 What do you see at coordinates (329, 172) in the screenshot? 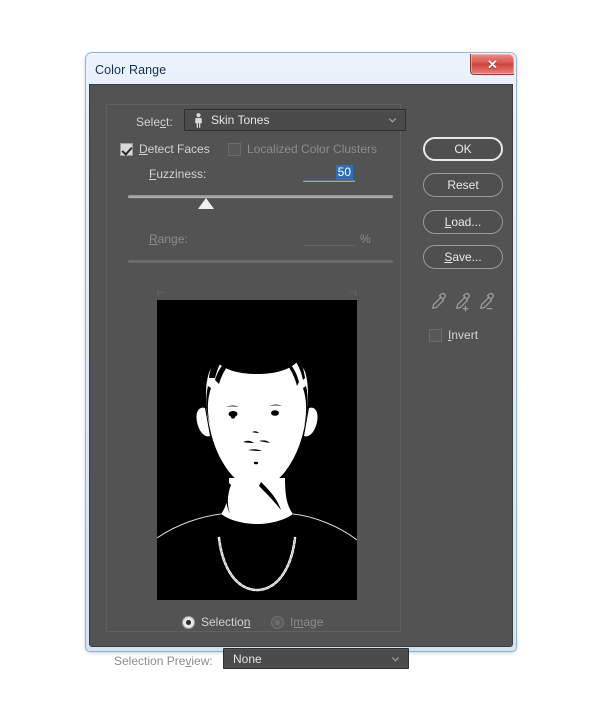
I see `fuzziness-input: 50` at bounding box center [329, 172].